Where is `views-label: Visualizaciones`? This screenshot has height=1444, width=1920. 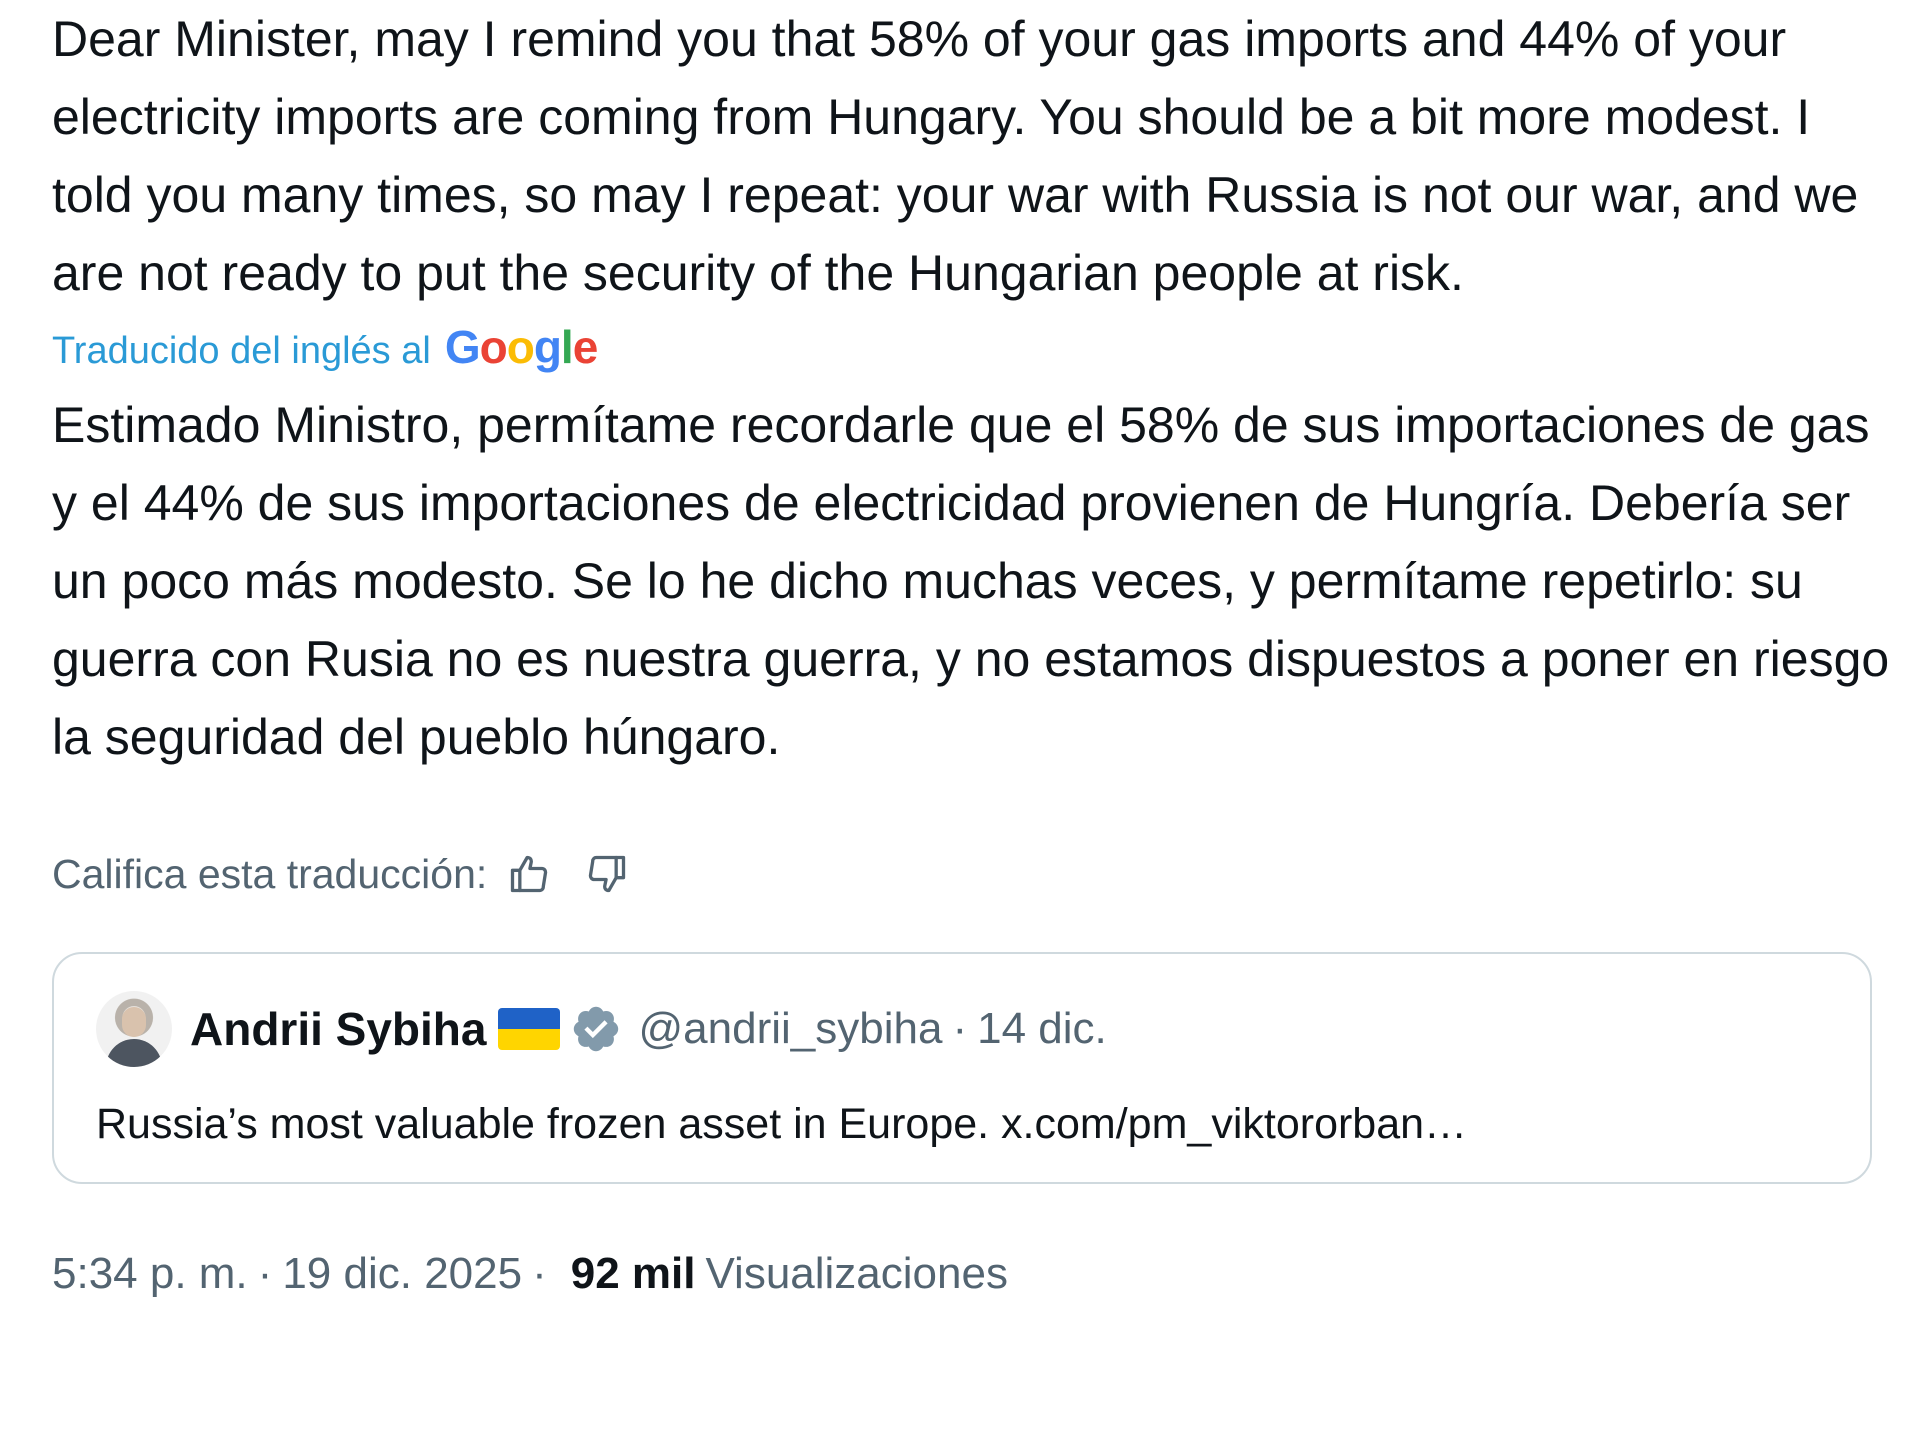 views-label: Visualizaciones is located at coordinates (856, 1273).